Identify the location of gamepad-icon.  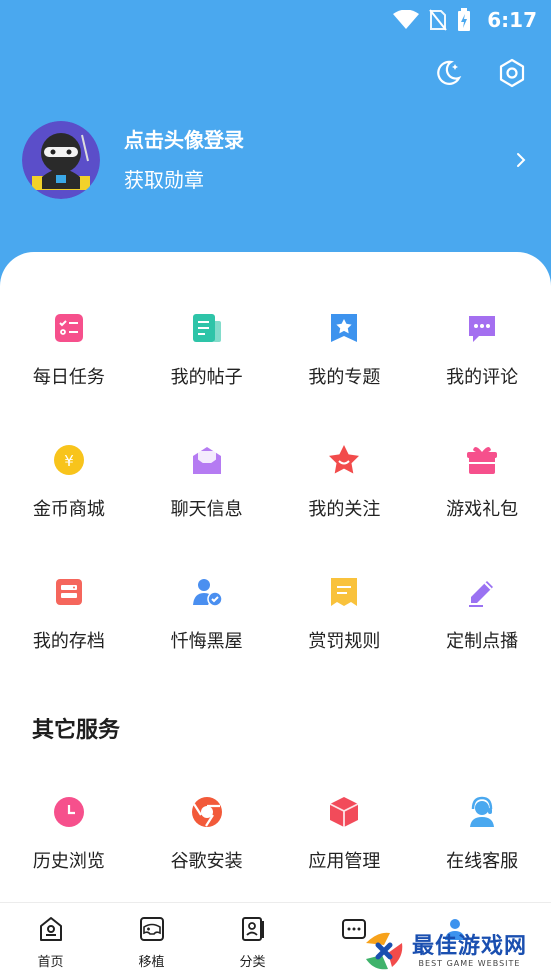
(152, 931).